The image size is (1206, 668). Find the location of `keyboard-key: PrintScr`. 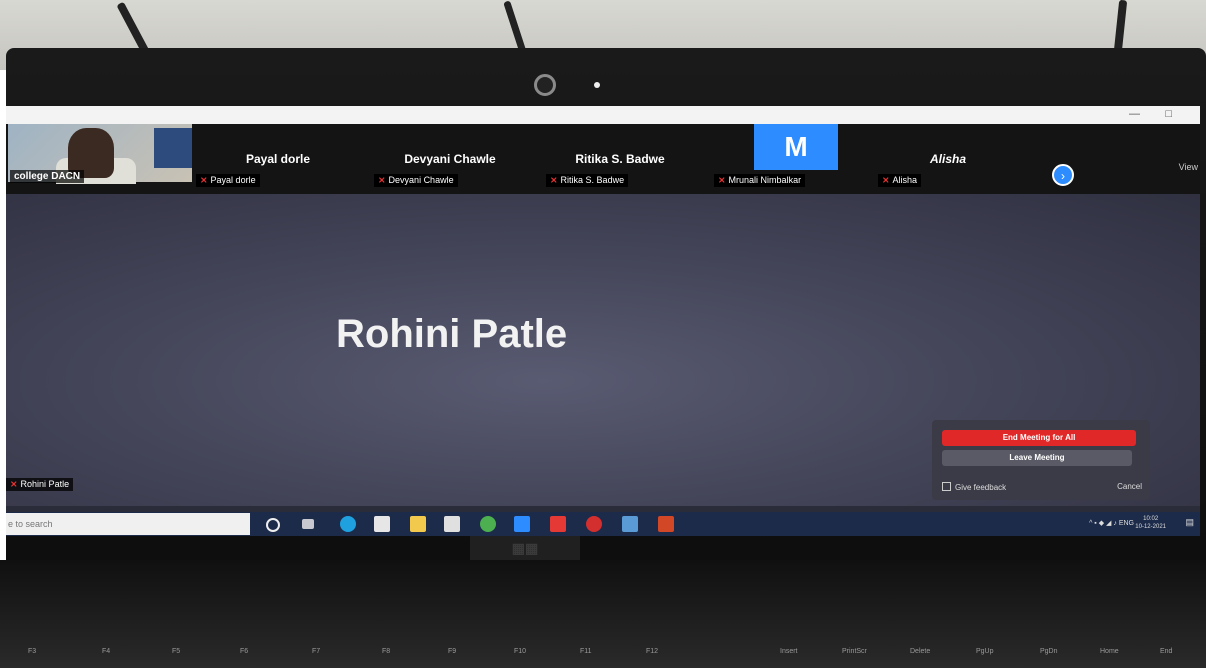

keyboard-key: PrintScr is located at coordinates (854, 651).